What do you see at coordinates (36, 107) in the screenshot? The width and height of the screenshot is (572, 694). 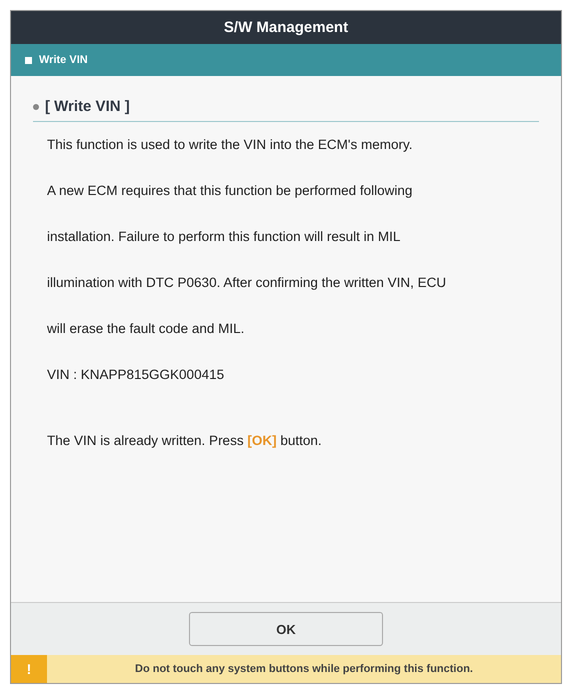 I see `bullet-icon` at bounding box center [36, 107].